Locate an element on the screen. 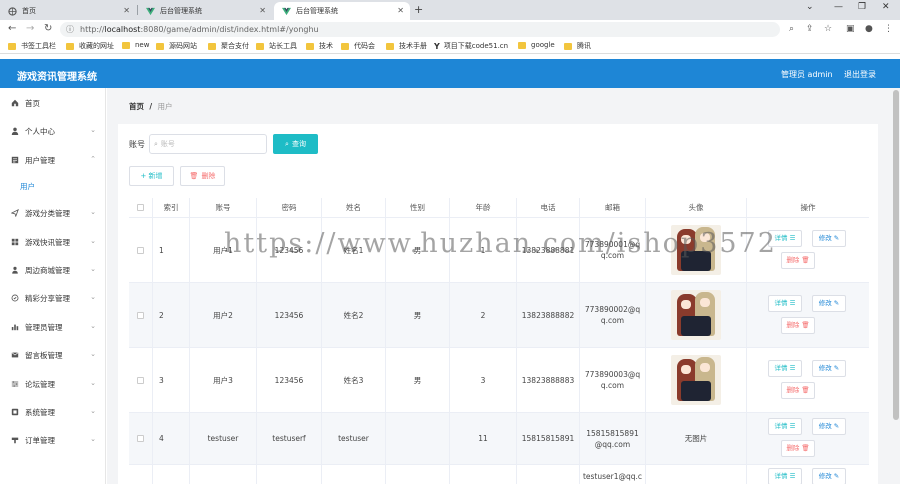  sidebar-item-game-news: 游戏快讯管理 ⌄ is located at coordinates (53, 242).